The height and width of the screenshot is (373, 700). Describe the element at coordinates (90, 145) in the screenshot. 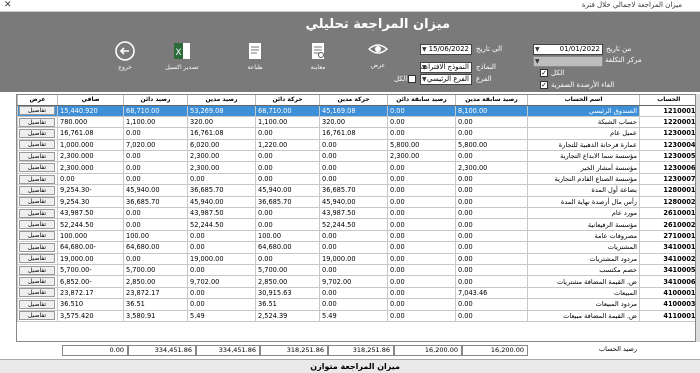

I see `net-balance-cell: 1,000.000` at that location.